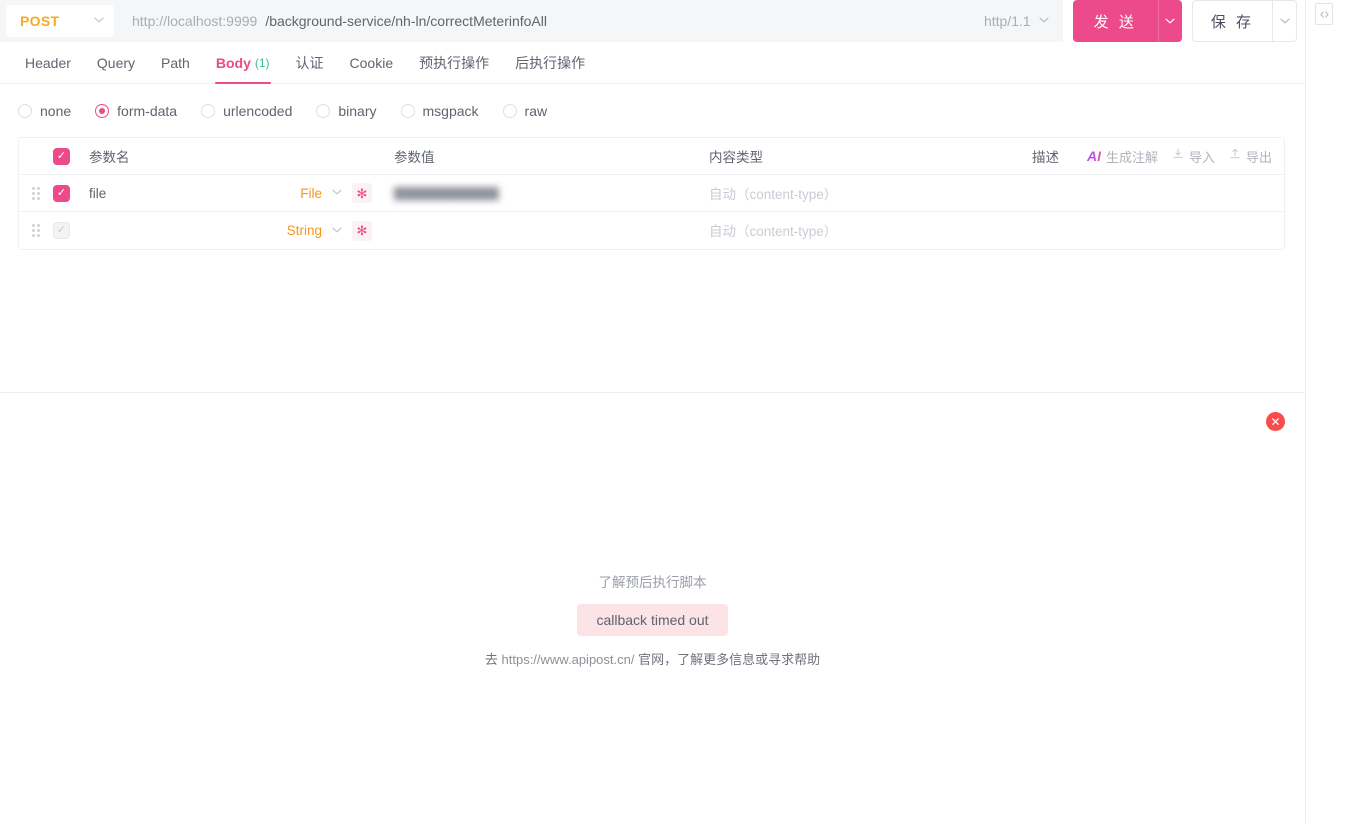 Image resolution: width=1345 pixels, height=823 pixels. Describe the element at coordinates (1045, 157) in the screenshot. I see `header-description-label: 描述` at that location.